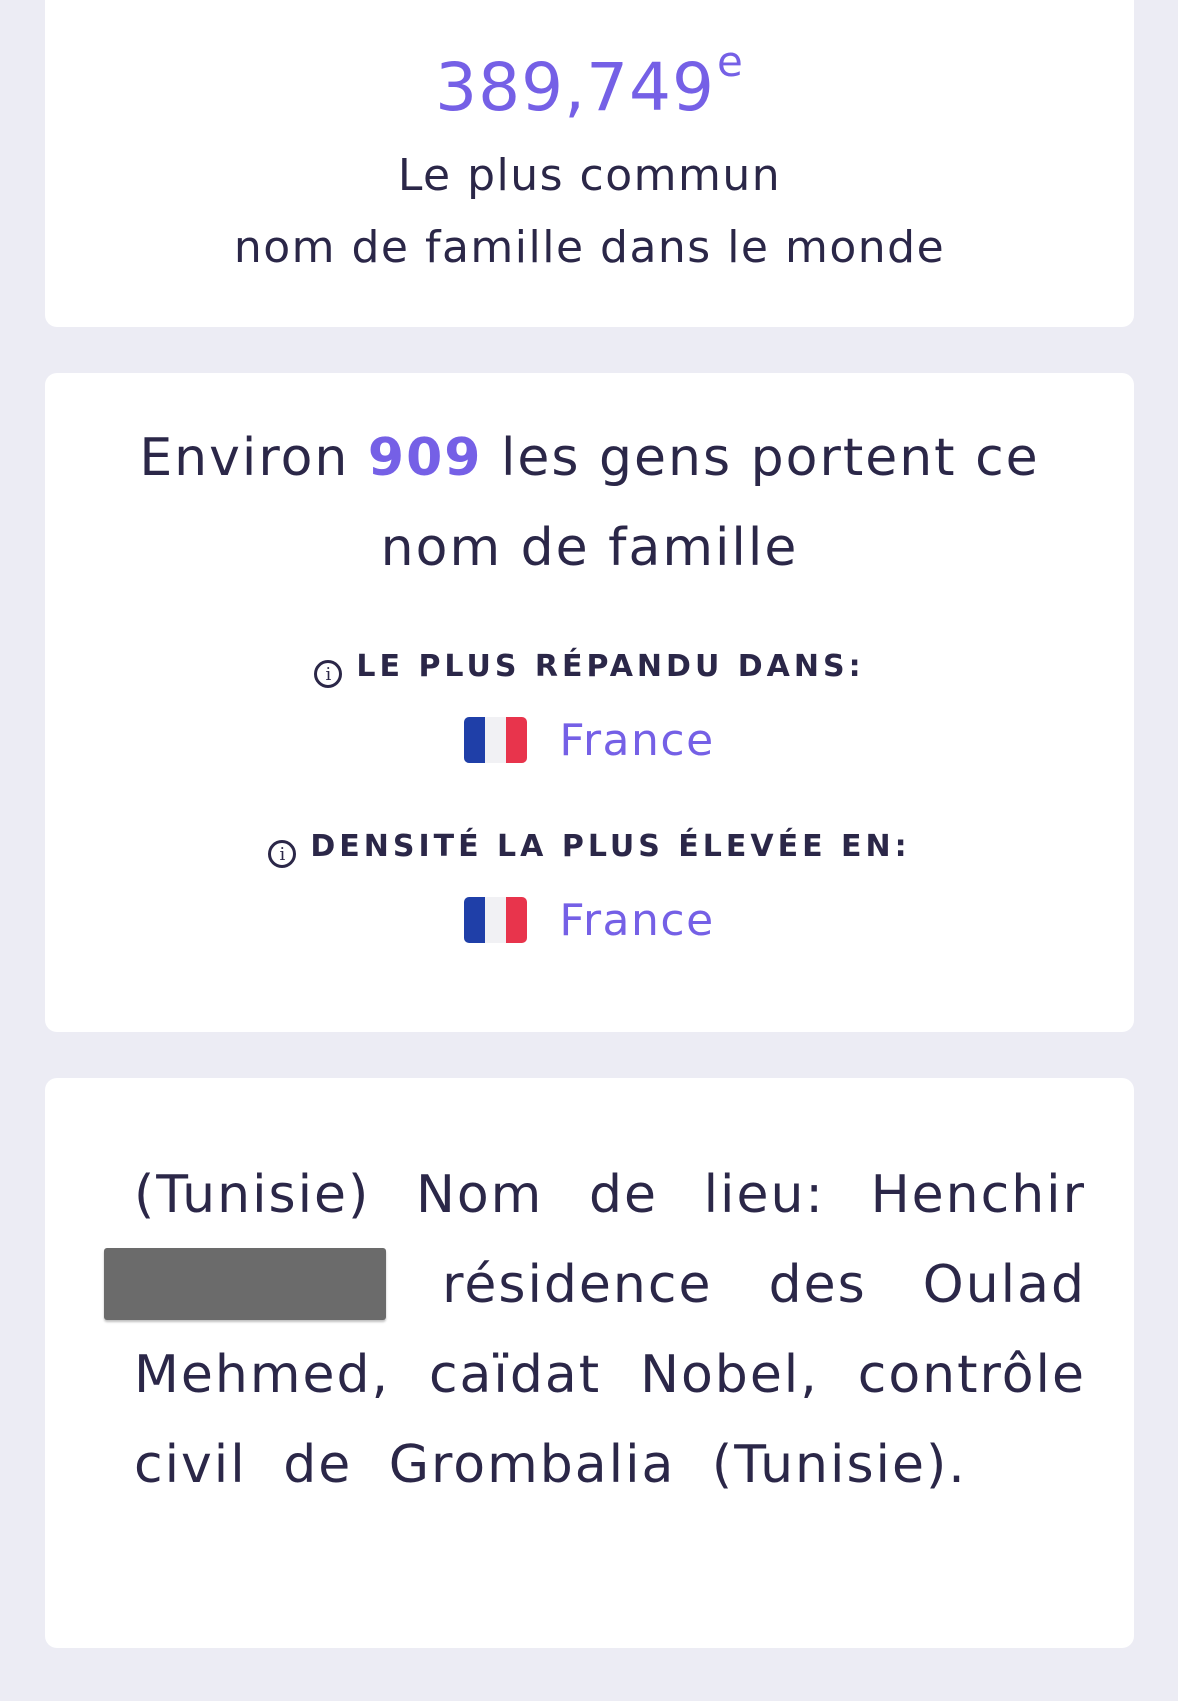 The height and width of the screenshot is (1701, 1178). What do you see at coordinates (636, 740) in the screenshot?
I see `most-common-country-link: France` at bounding box center [636, 740].